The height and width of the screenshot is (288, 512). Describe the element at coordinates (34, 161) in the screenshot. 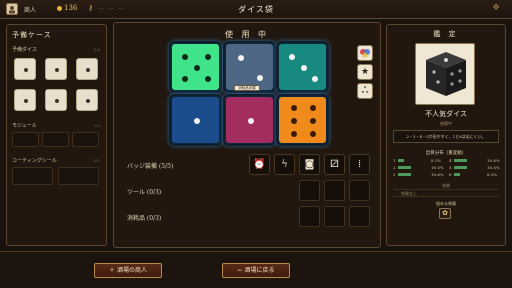

I see `coating-label: コーティングシール` at that location.